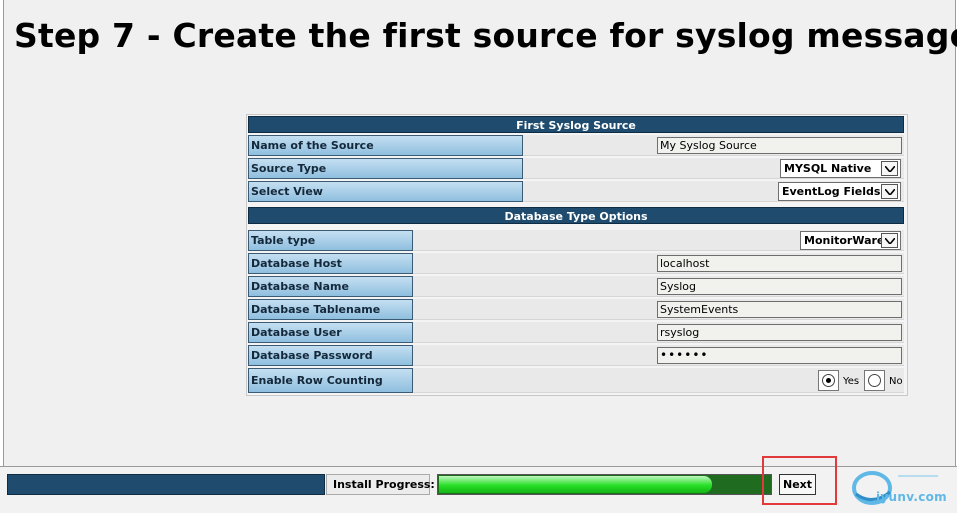 The height and width of the screenshot is (513, 957). I want to click on radio-selected-icon, so click(828, 380).